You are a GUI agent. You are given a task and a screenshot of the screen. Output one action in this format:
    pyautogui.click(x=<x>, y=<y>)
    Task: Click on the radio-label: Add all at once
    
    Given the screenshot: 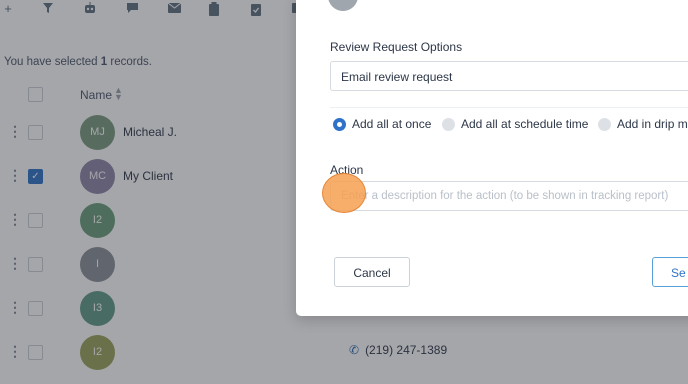 What is the action you would take?
    pyautogui.click(x=391, y=124)
    